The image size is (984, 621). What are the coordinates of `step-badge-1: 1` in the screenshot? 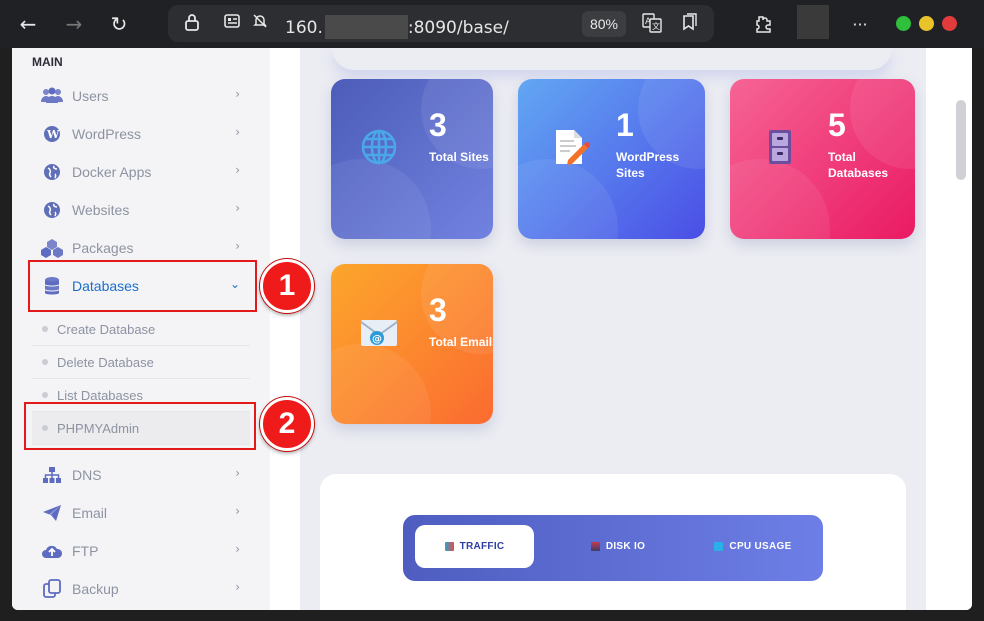 It's located at (287, 286).